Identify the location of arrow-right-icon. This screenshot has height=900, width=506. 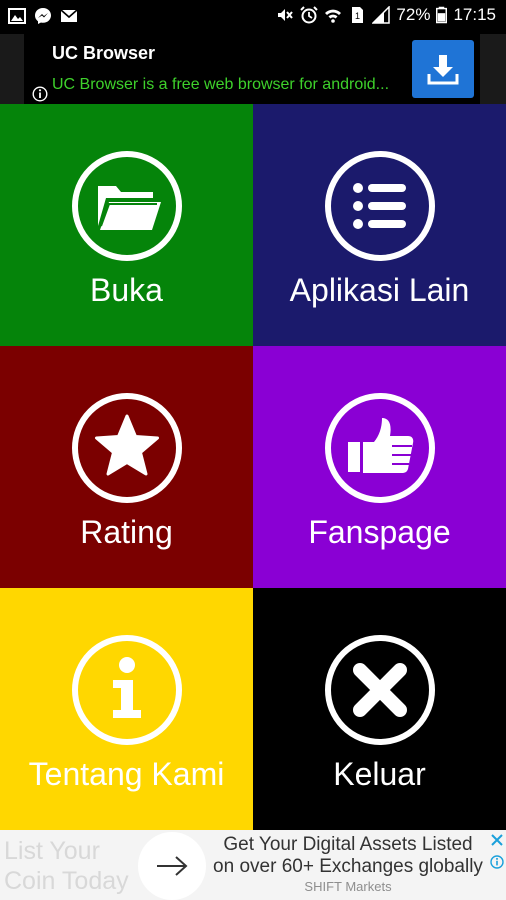
(172, 866).